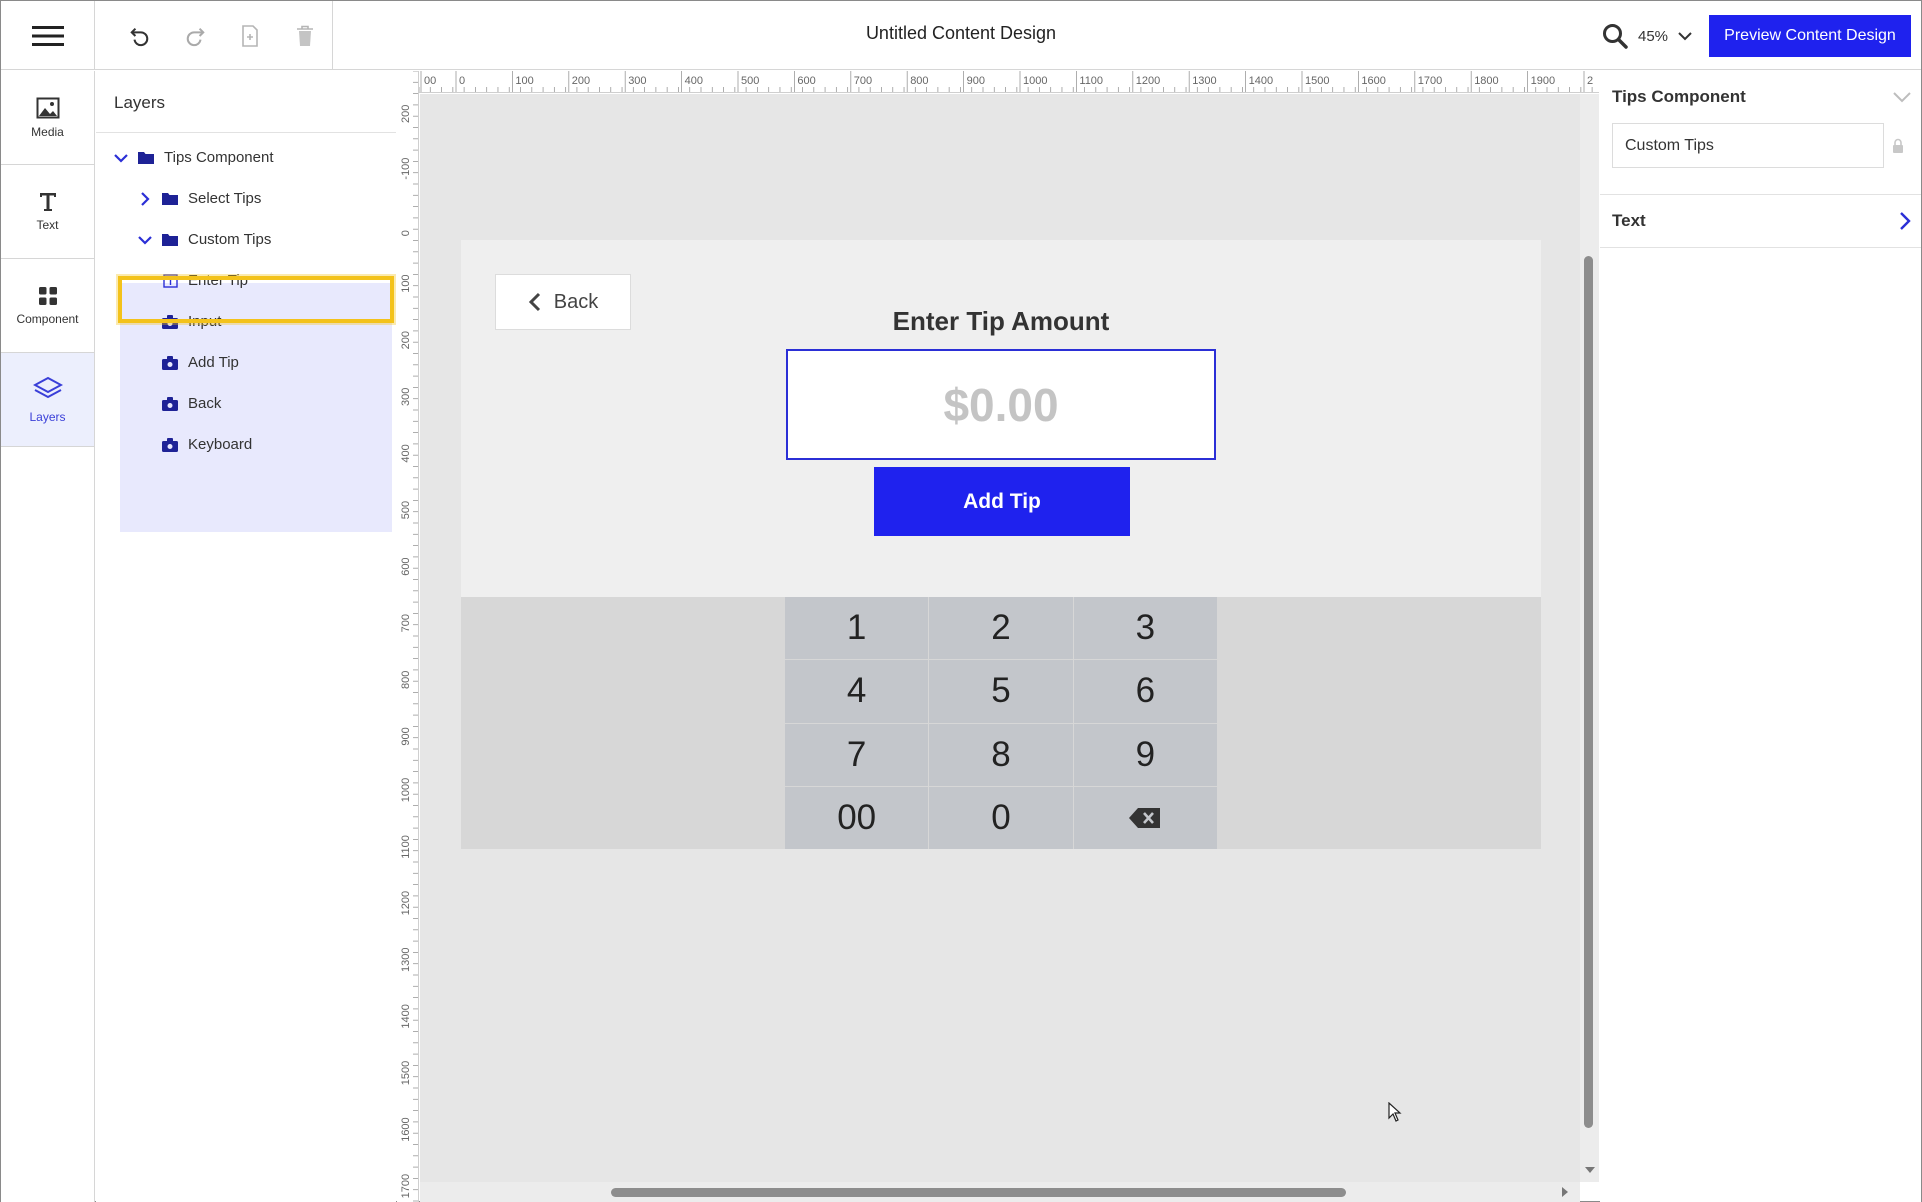 The height and width of the screenshot is (1202, 1922). Describe the element at coordinates (246, 362) in the screenshot. I see `layer-add-tip: Add Tip` at that location.